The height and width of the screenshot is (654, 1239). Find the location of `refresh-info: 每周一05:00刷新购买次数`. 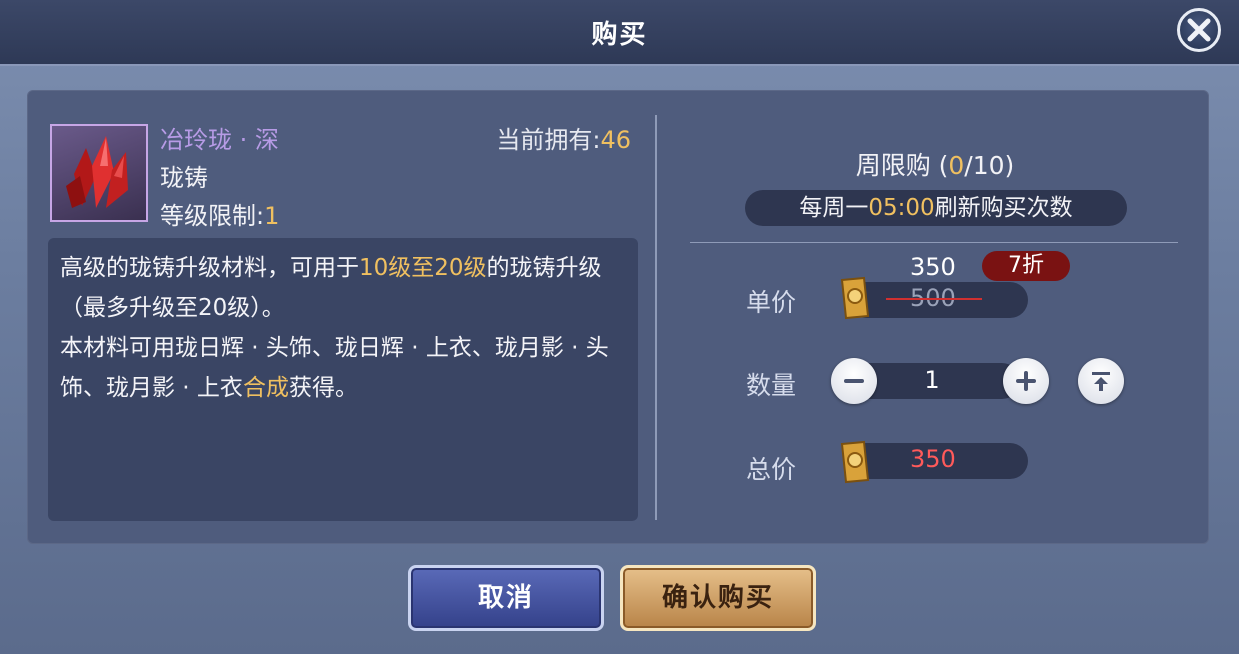

refresh-info: 每周一05:00刷新购买次数 is located at coordinates (936, 208).